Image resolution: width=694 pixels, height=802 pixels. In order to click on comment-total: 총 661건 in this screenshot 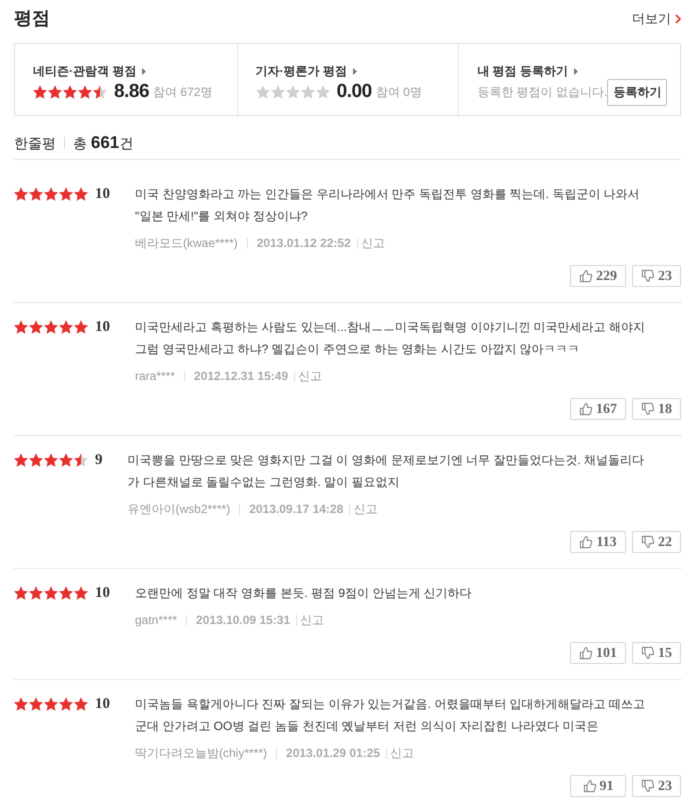, I will do `click(103, 143)`.